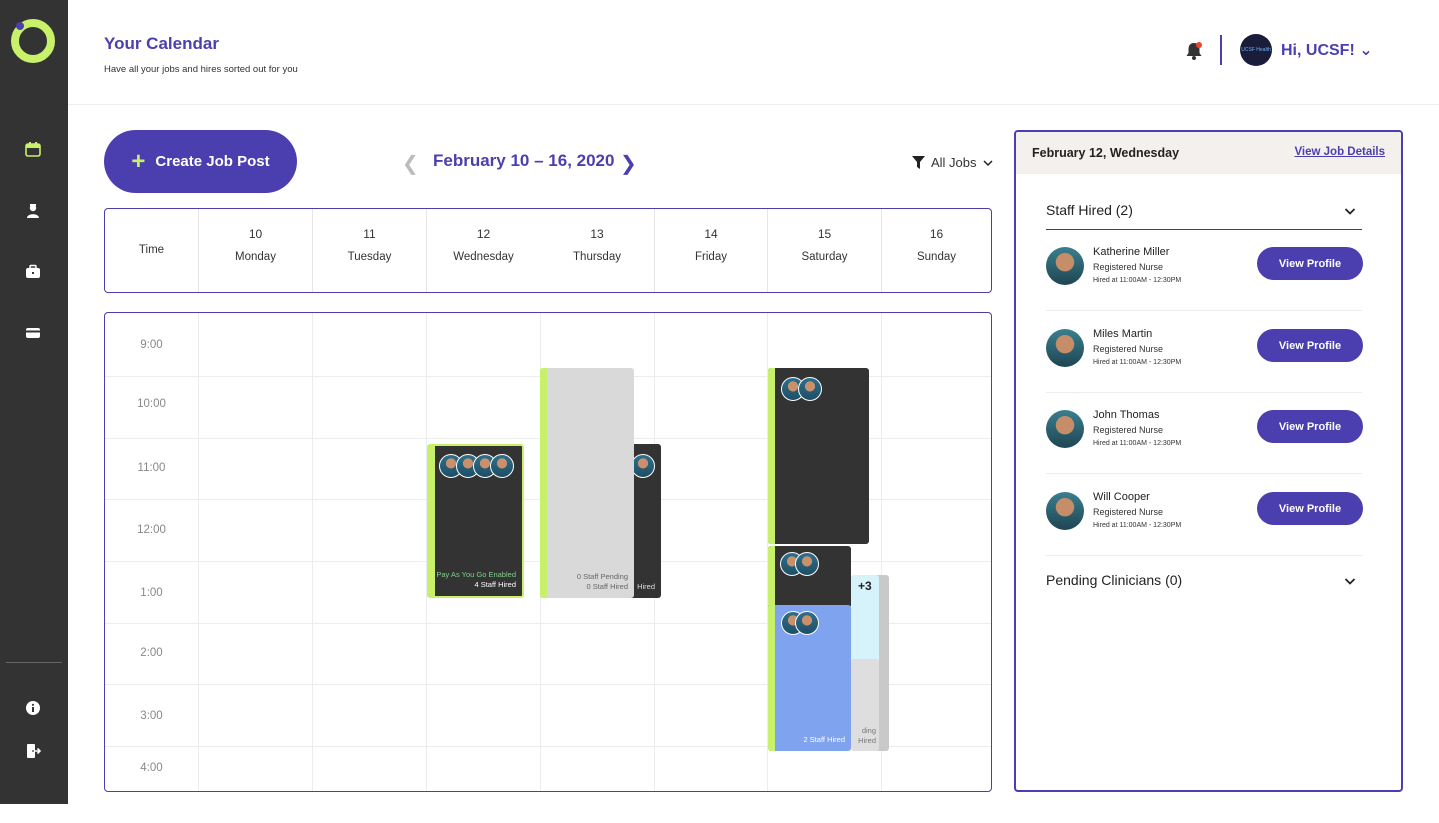 The height and width of the screenshot is (823, 1439). Describe the element at coordinates (483, 234) in the screenshot. I see `day-number: 12` at that location.